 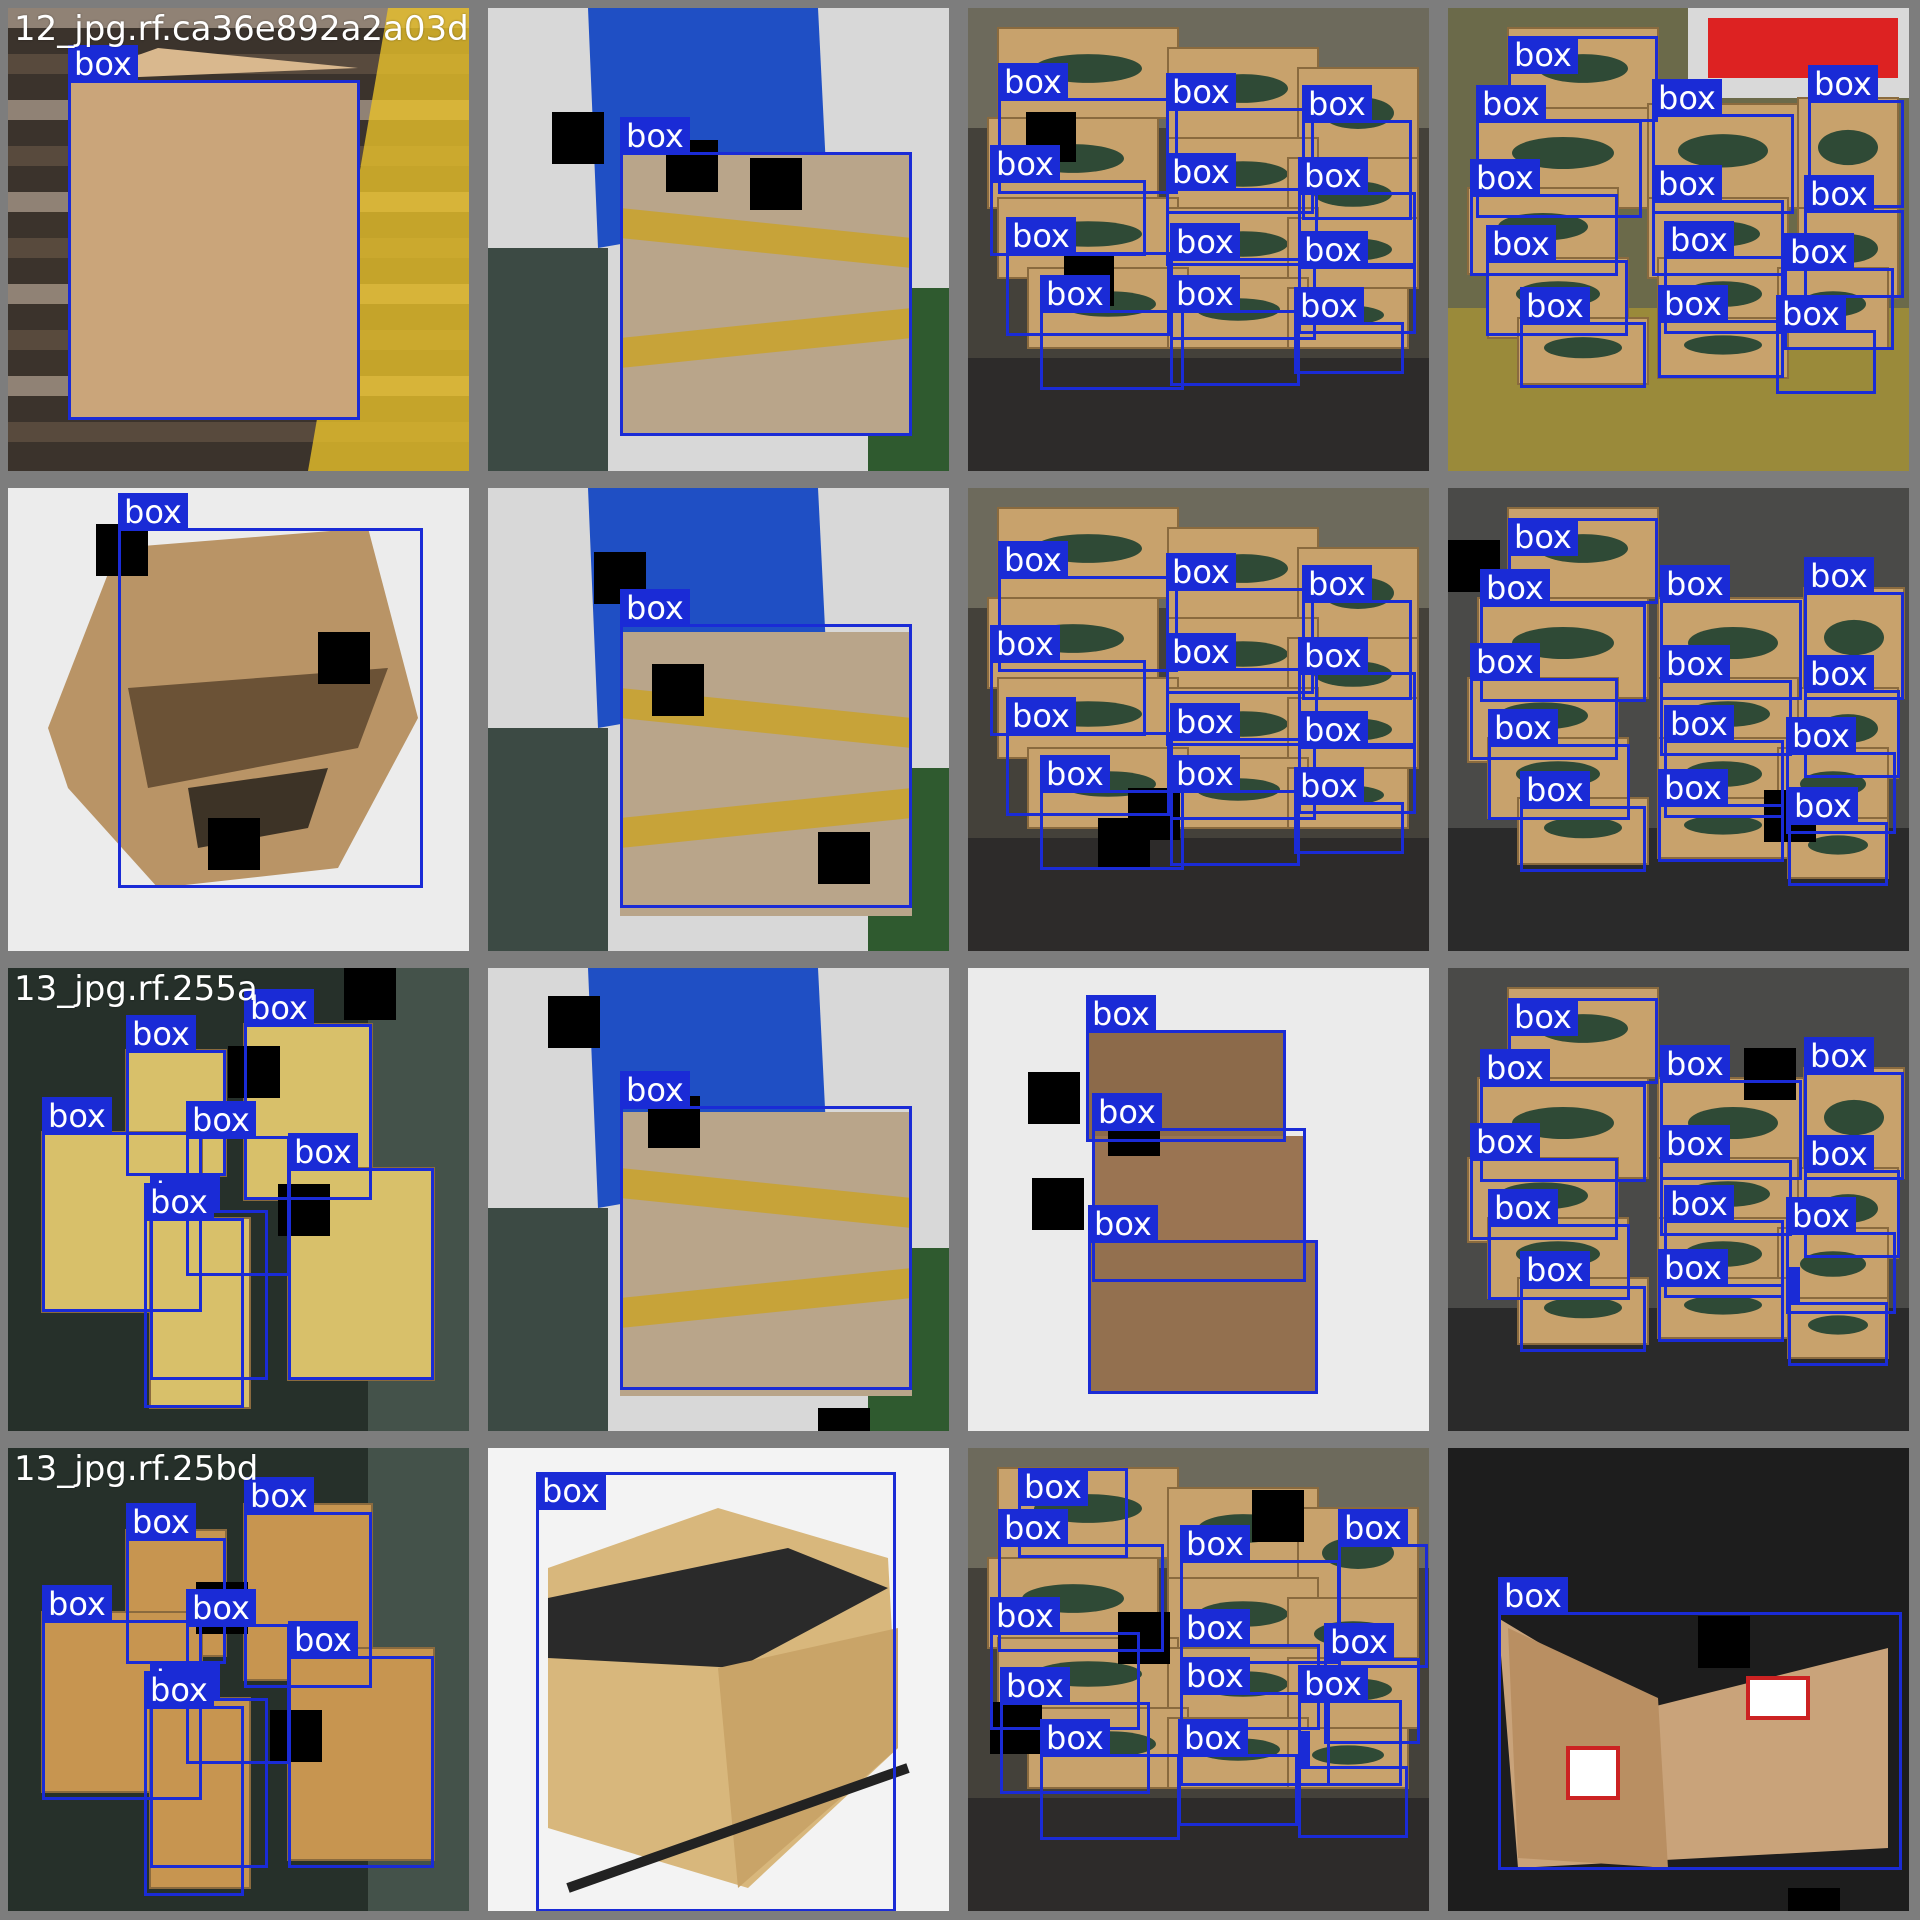 What do you see at coordinates (136, 989) in the screenshot?
I see `tile-caption: 13_jpg.rf.255a` at bounding box center [136, 989].